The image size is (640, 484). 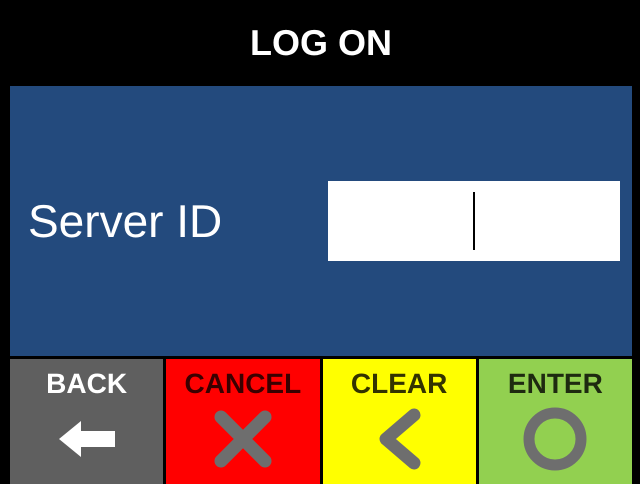 I want to click on cancel-button: CANCEL, so click(x=243, y=421).